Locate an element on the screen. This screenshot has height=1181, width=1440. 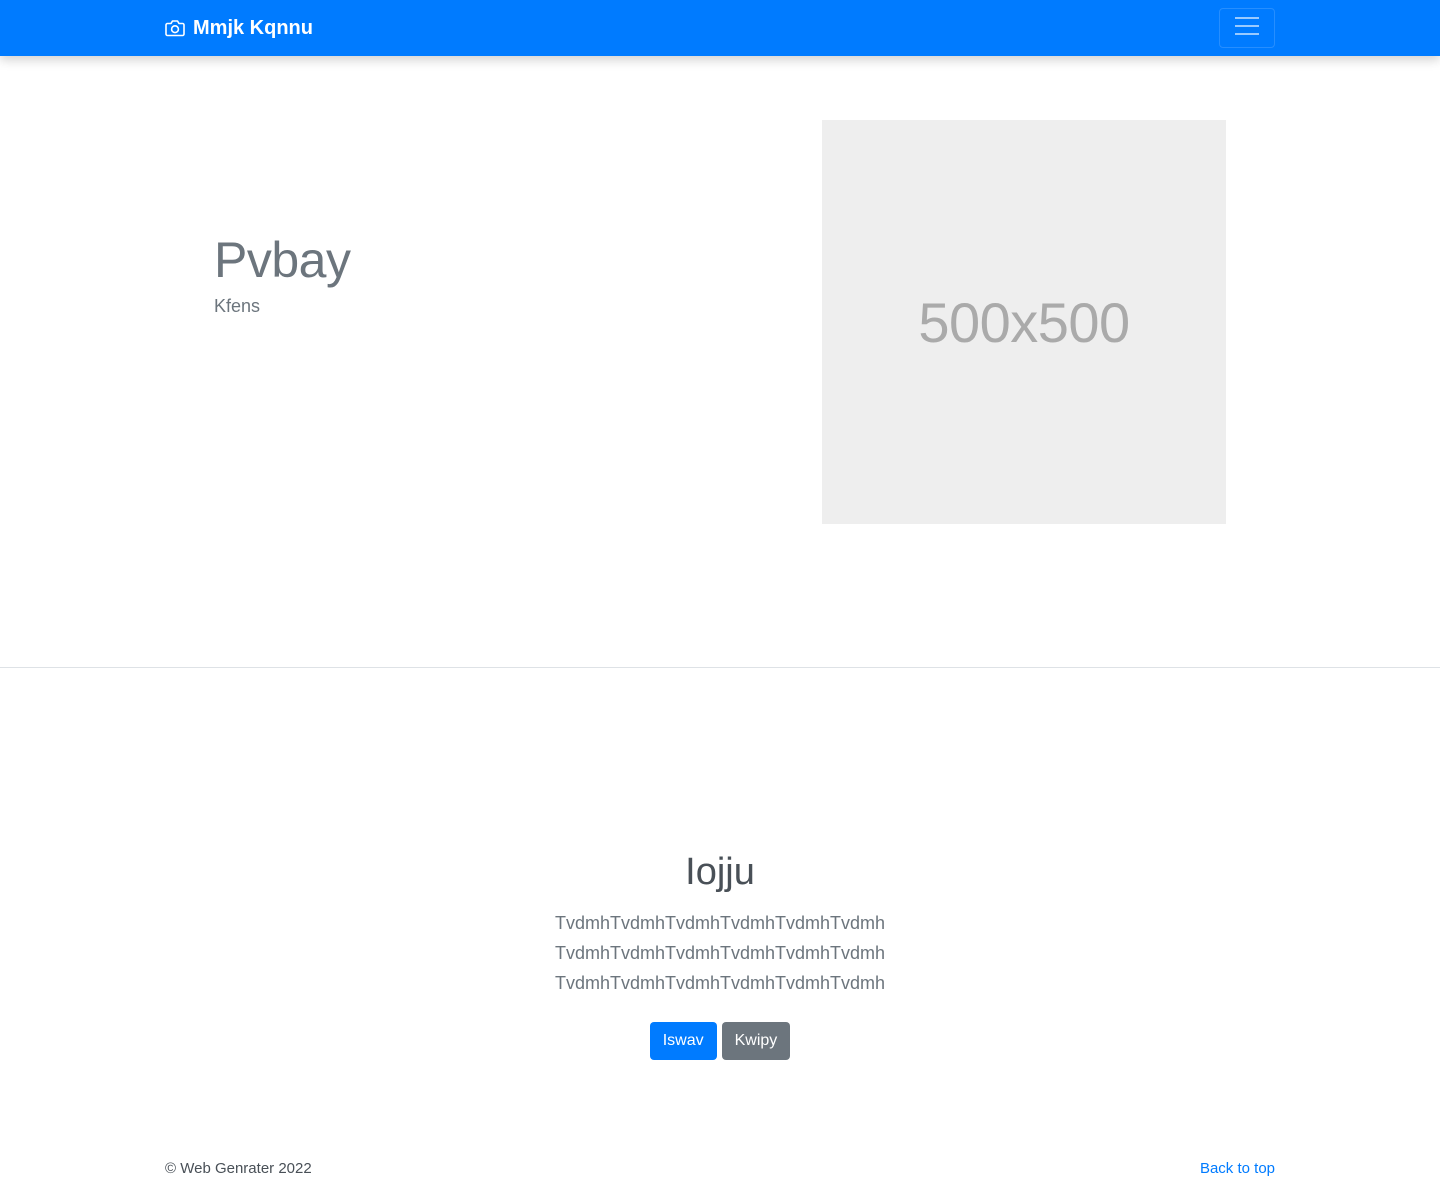
hero-text: Pvbay Kfens is located at coordinates (282, 274).